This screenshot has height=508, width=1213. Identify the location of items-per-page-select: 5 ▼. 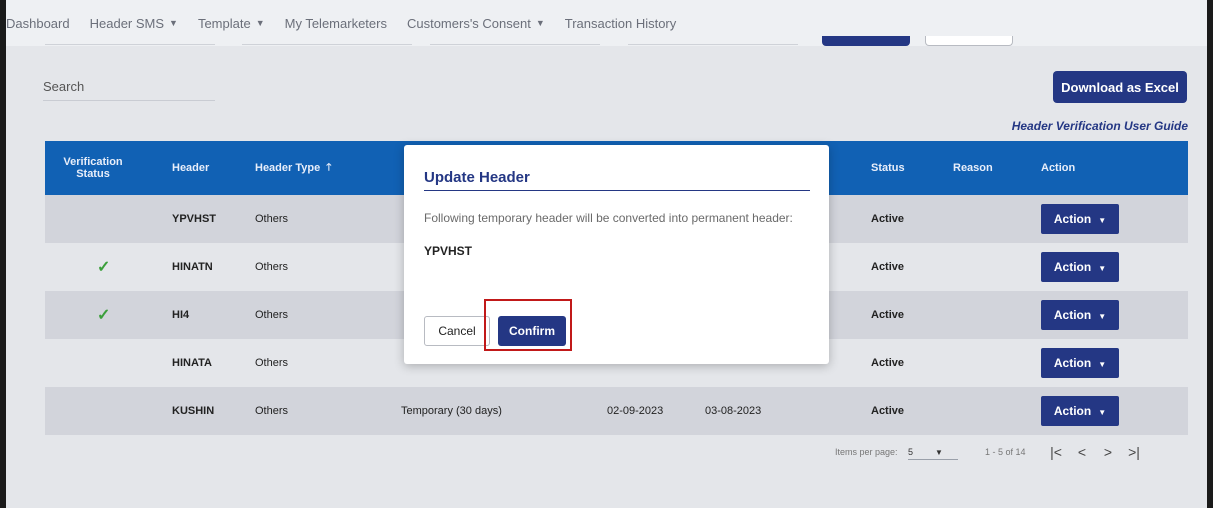
(933, 453).